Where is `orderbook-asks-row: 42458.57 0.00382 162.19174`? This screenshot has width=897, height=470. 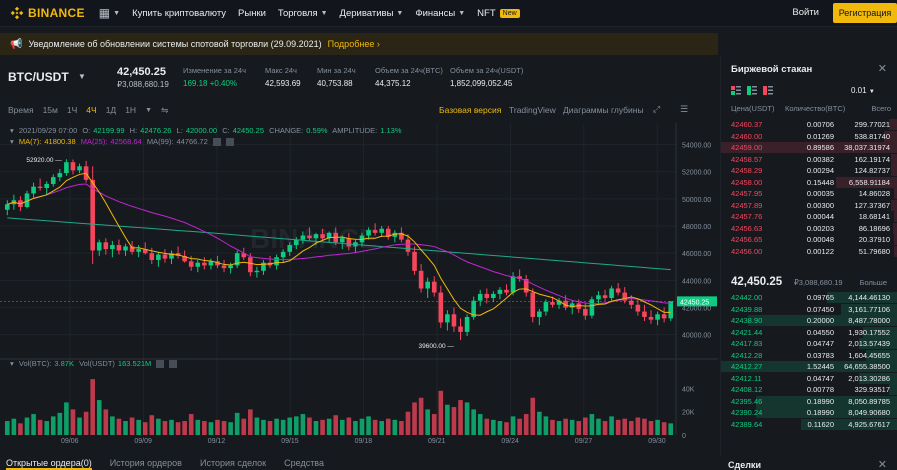 orderbook-asks-row: 42458.57 0.00382 162.19174 is located at coordinates (809, 159).